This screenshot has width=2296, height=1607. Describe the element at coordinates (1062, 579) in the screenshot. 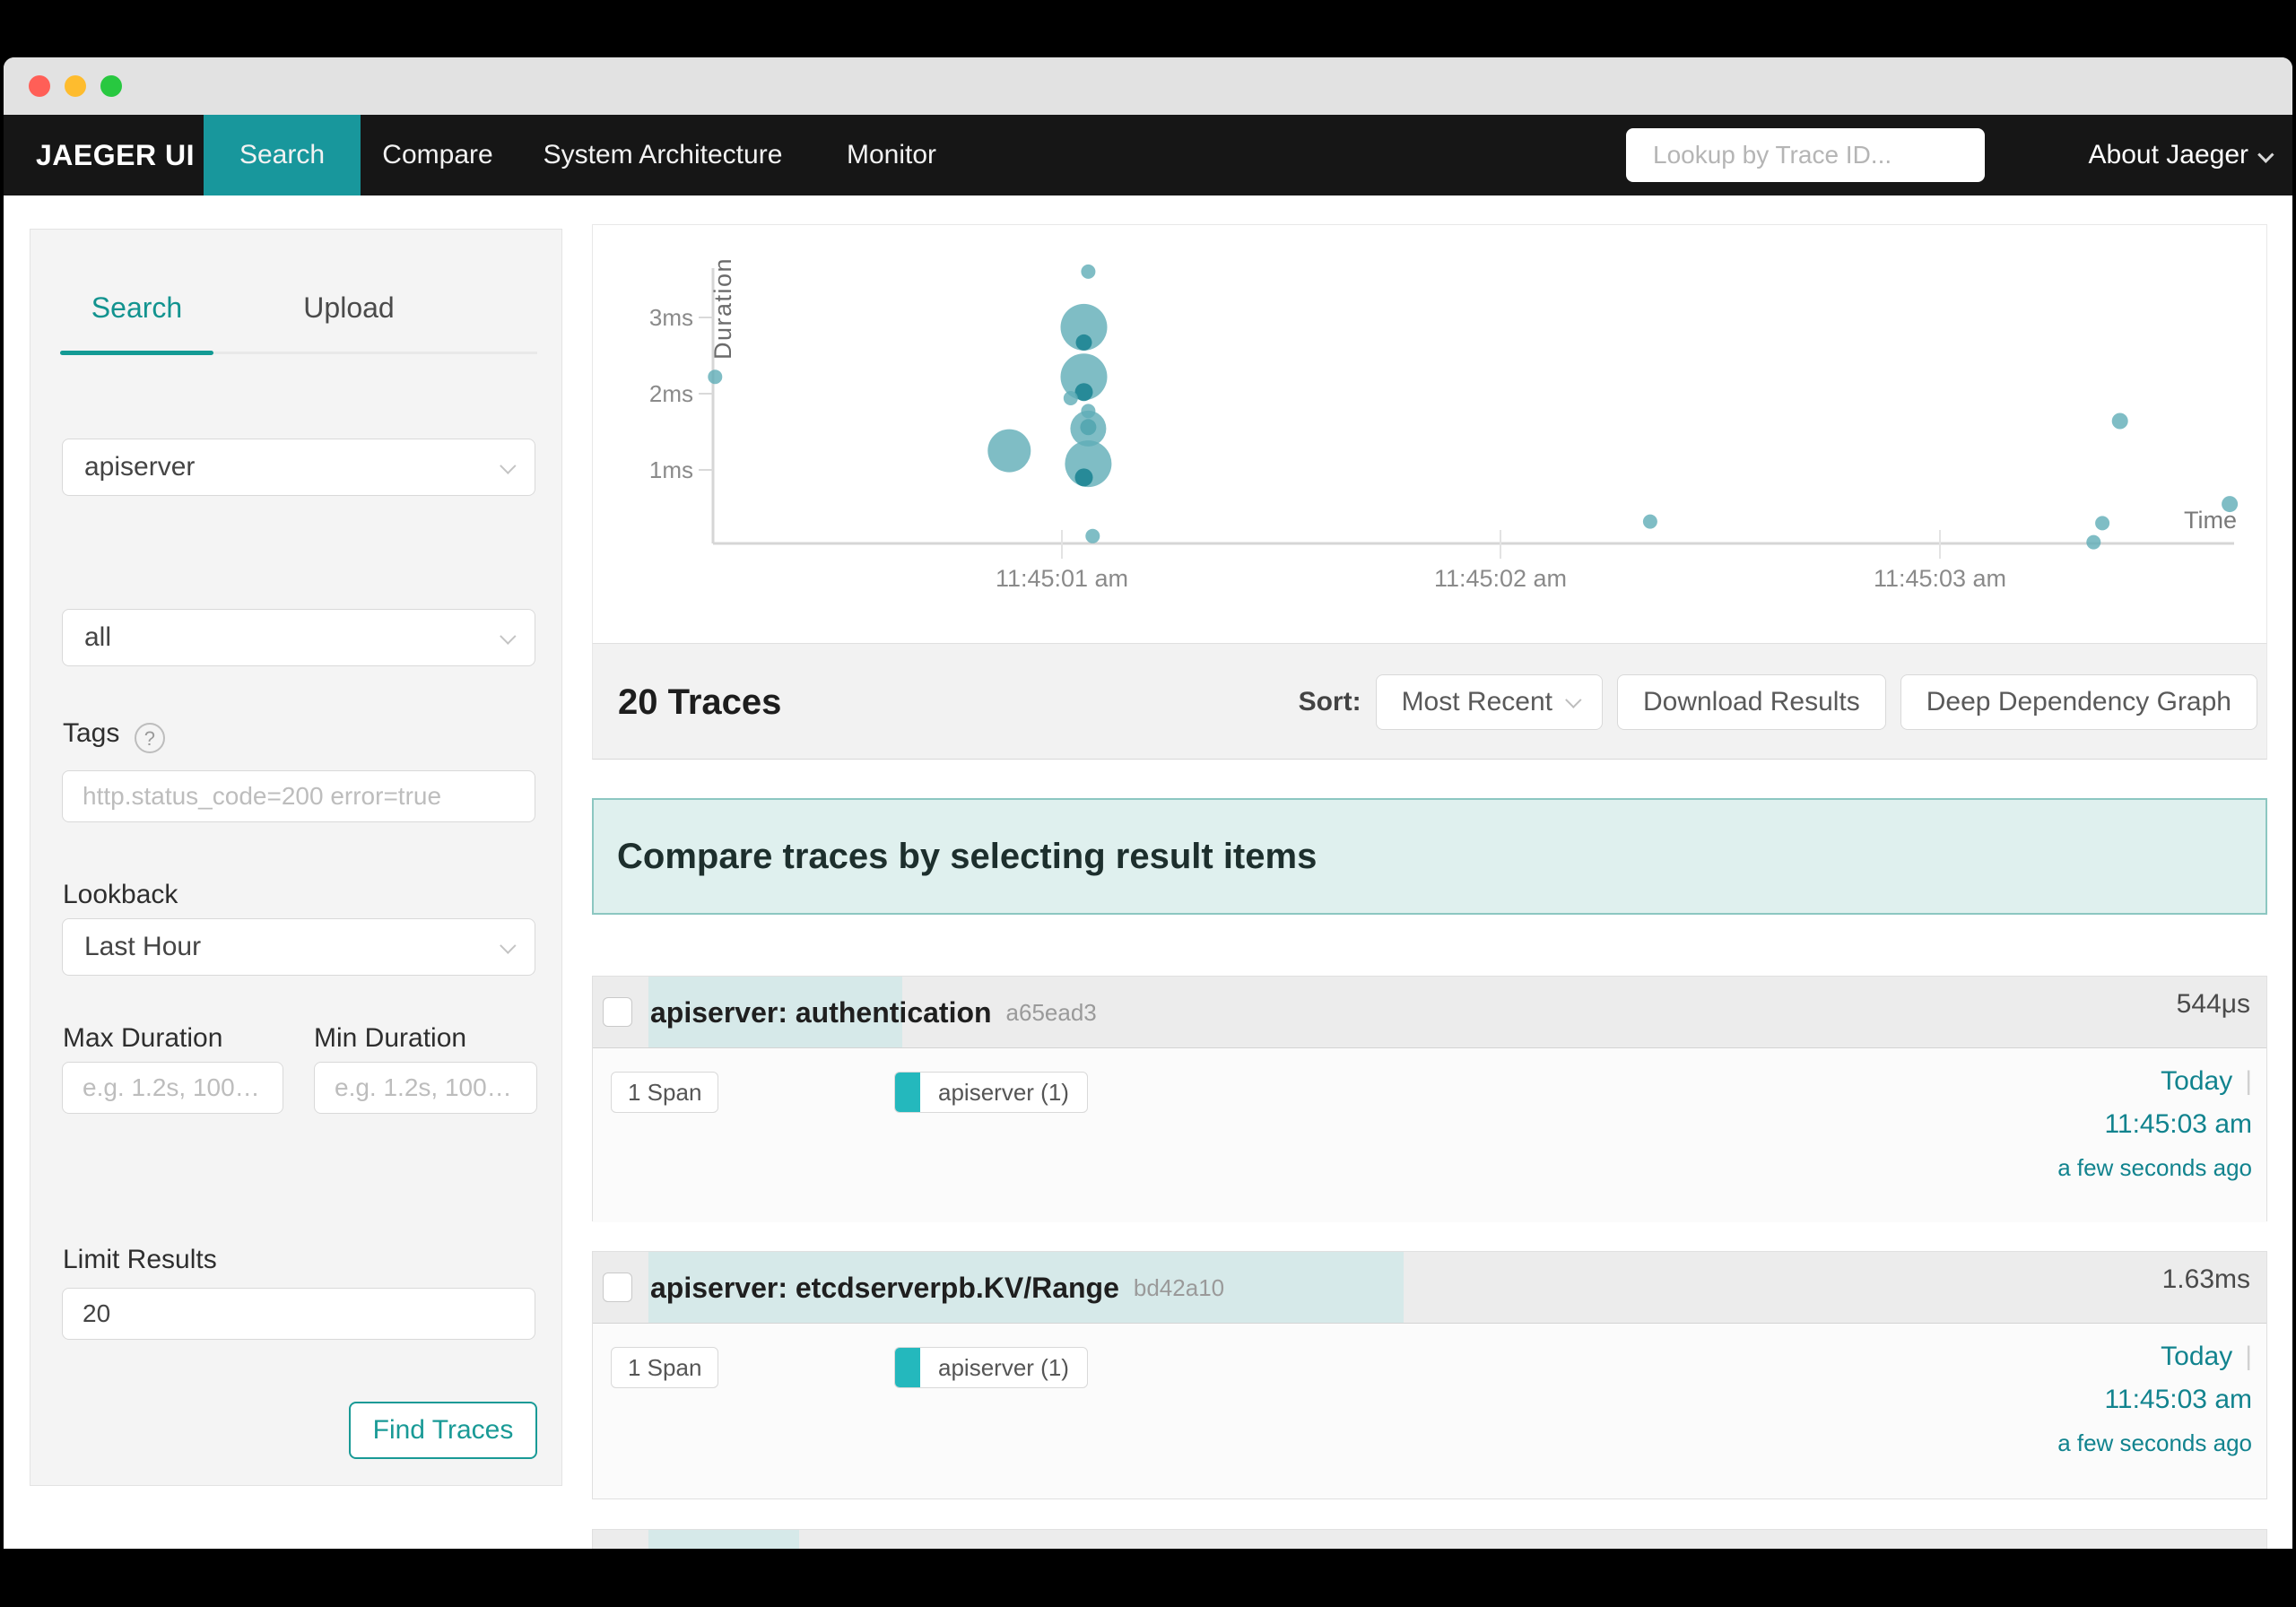

I see `x-tick-1: 11:45:01 am` at that location.